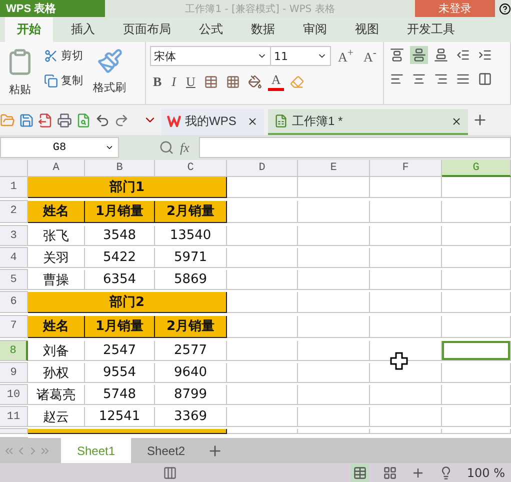 This screenshot has height=482, width=511. What do you see at coordinates (210, 56) in the screenshot?
I see `font-name-select: 宋体` at bounding box center [210, 56].